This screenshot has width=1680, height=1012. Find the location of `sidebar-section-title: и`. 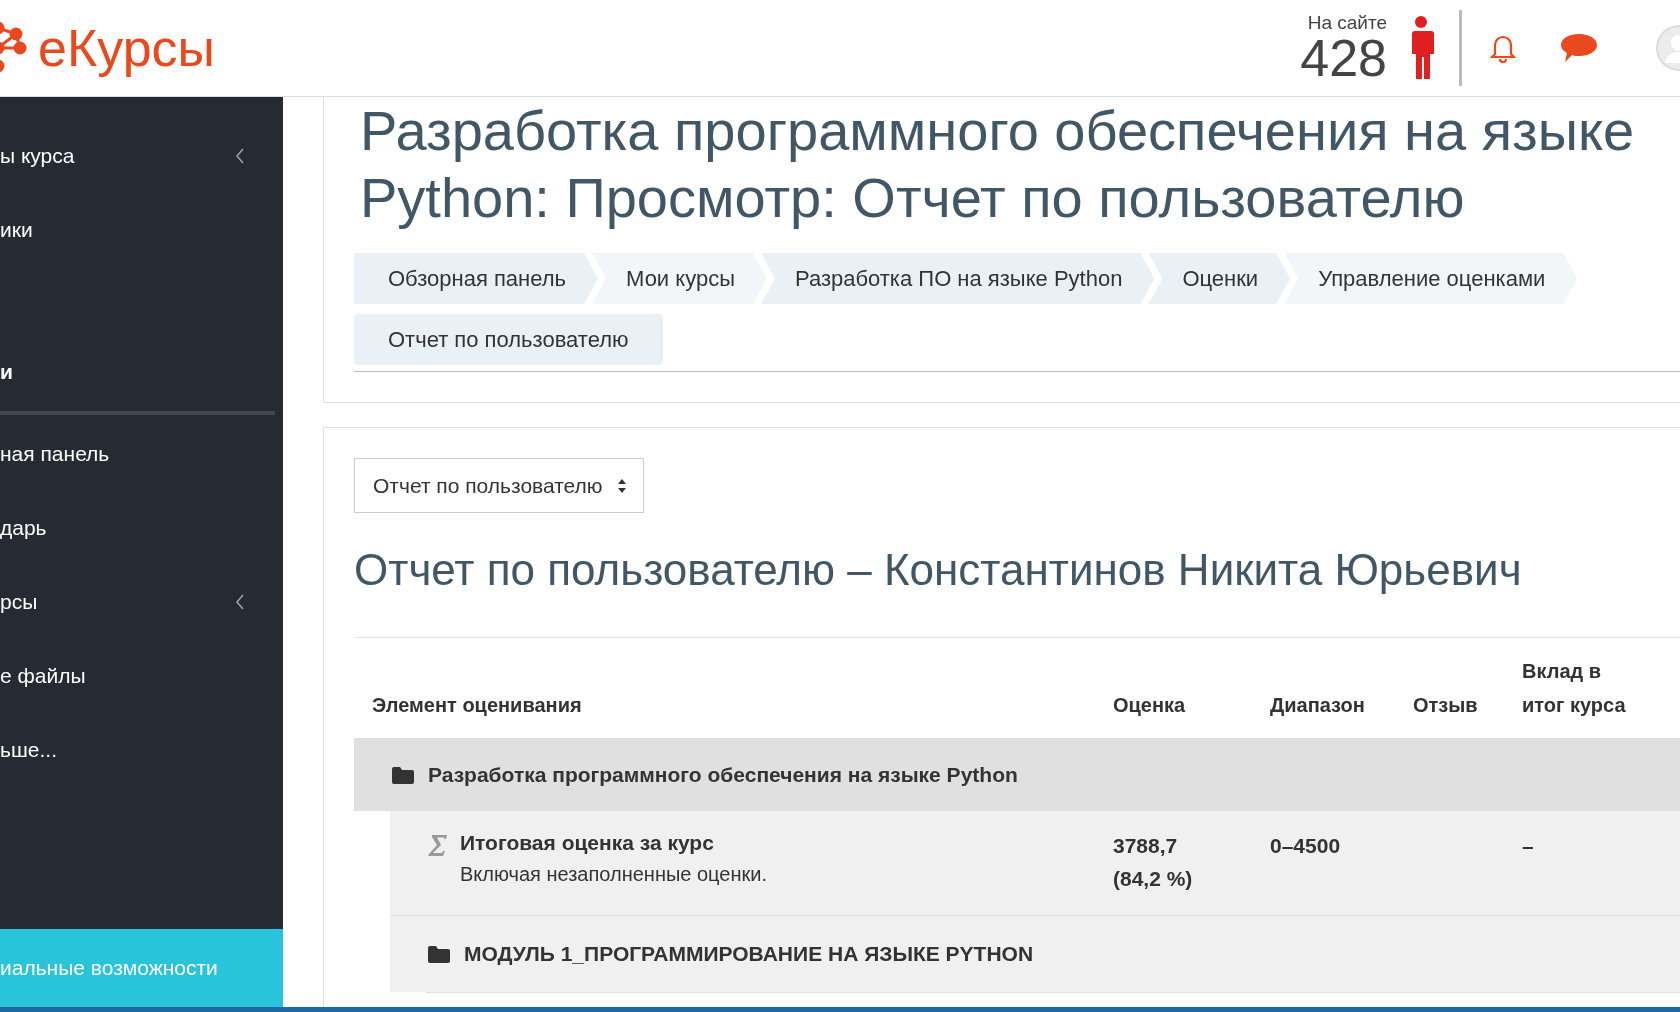

sidebar-section-title: и is located at coordinates (7, 372).